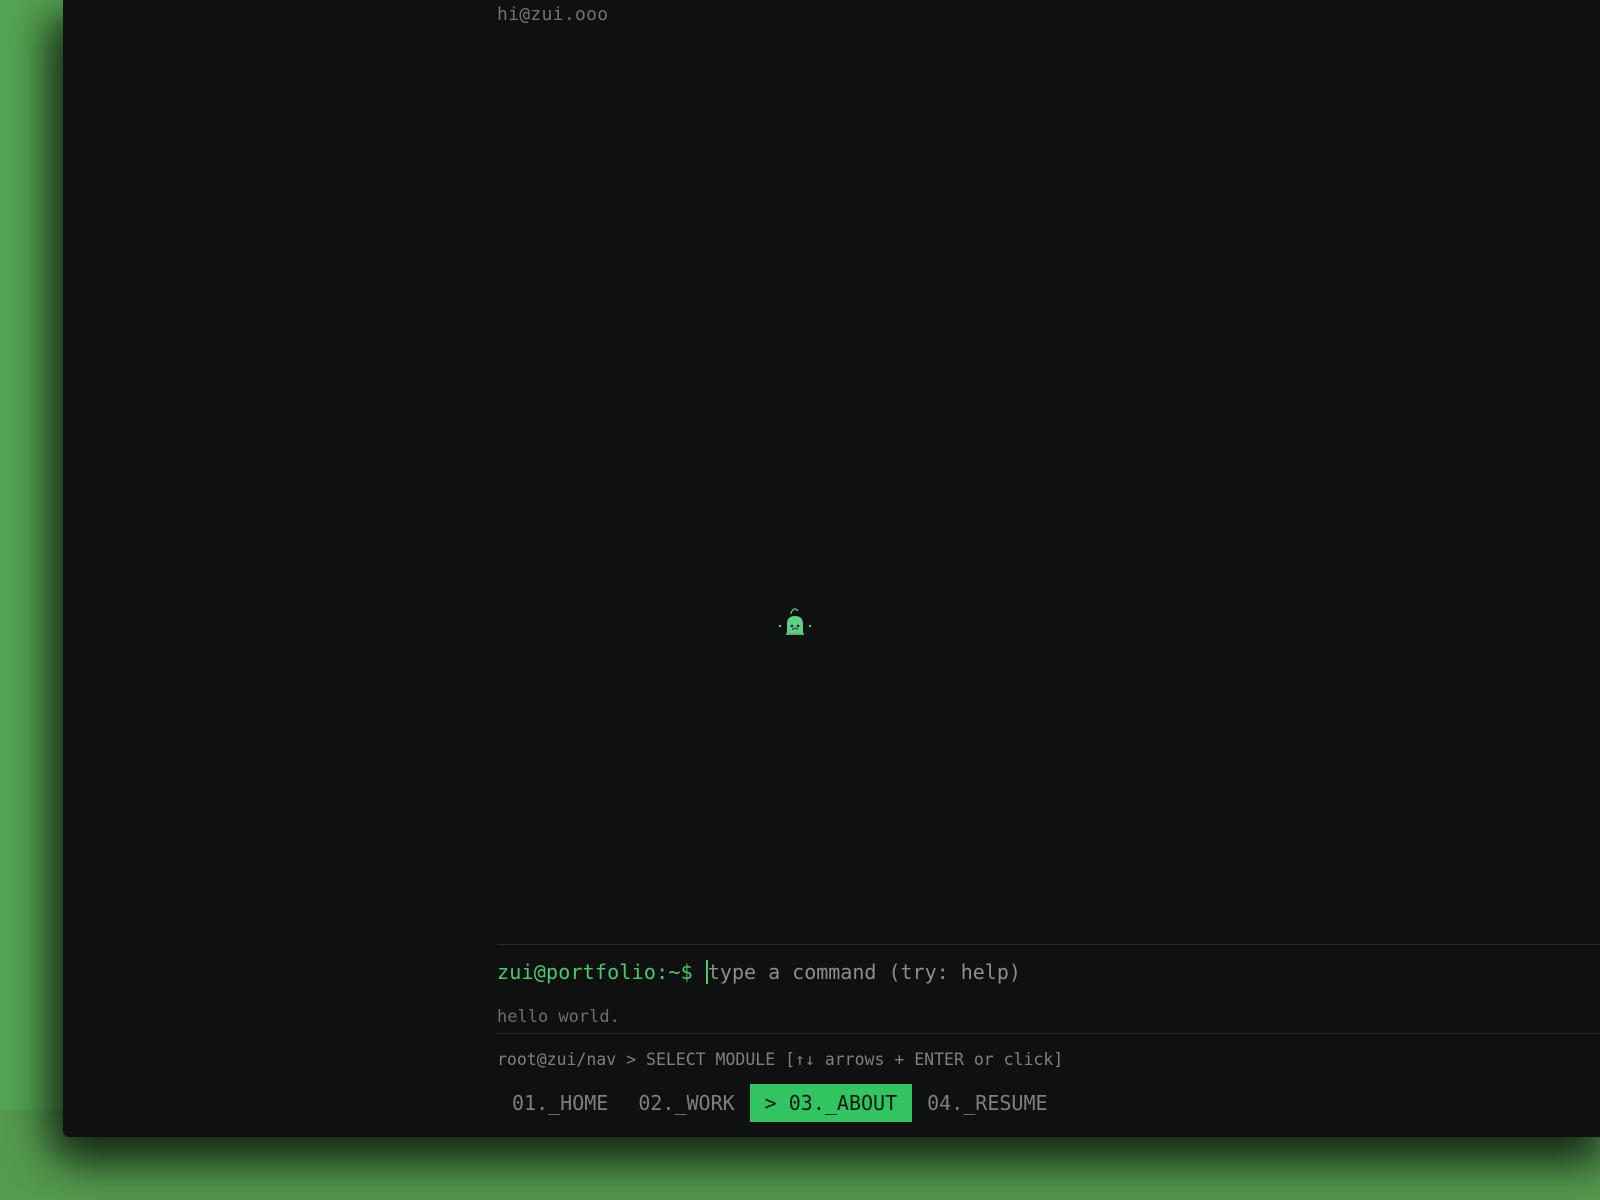 The height and width of the screenshot is (1200, 1600). I want to click on contact-email: hi@zui.ooo, so click(552, 14).